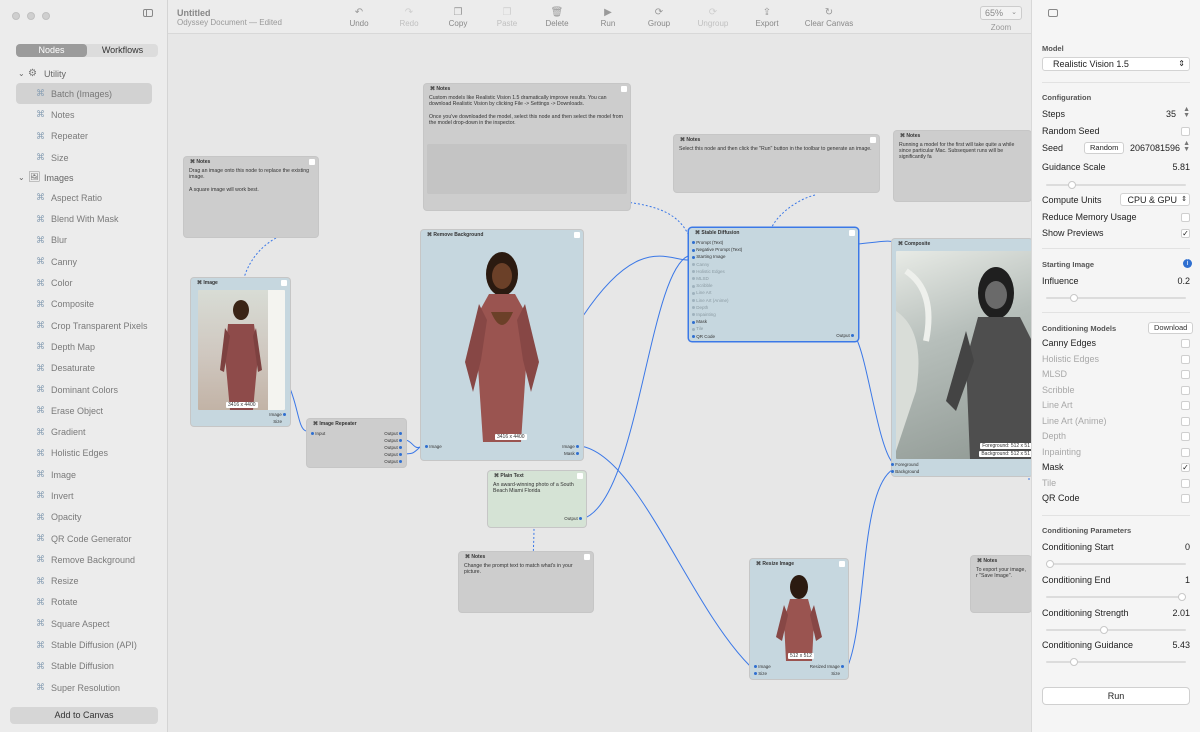 The image size is (1200, 732). Describe the element at coordinates (84, 474) in the screenshot. I see `sidebar-item: ⌘ Image` at that location.